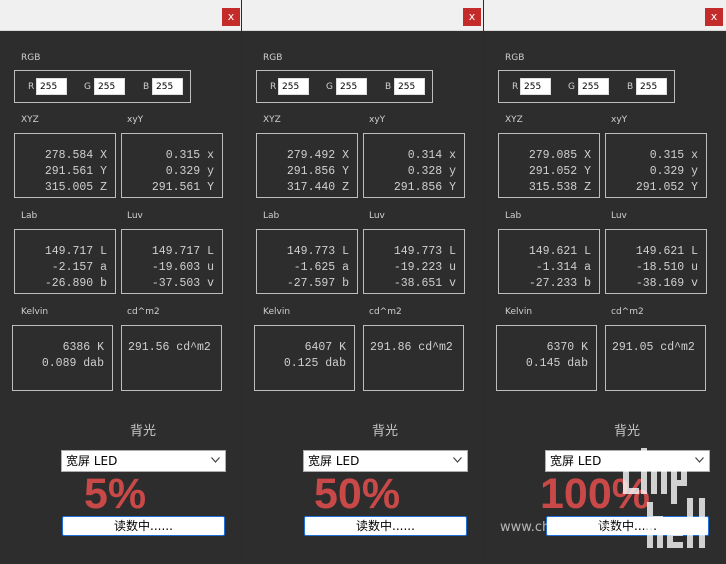 The height and width of the screenshot is (564, 726). I want to click on cdm2-value: 291.86 cd^m2, so click(413, 348).